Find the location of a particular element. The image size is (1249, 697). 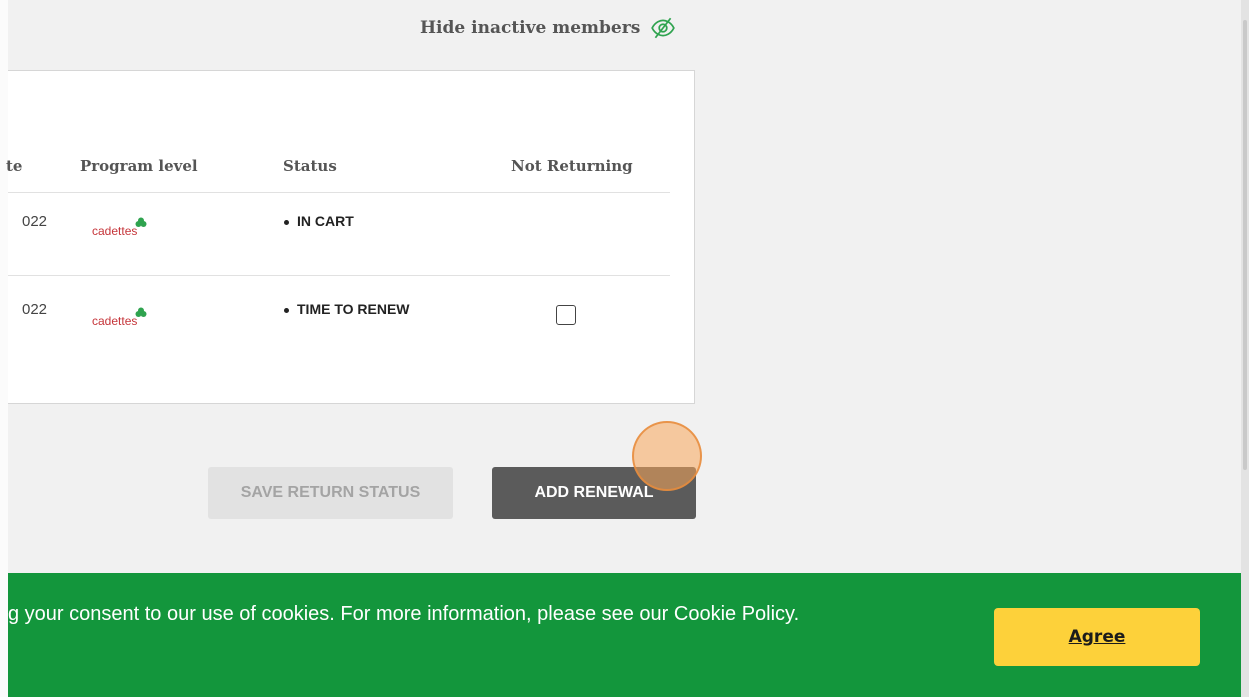

row-2-status: TIME TO RENEW is located at coordinates (347, 309).